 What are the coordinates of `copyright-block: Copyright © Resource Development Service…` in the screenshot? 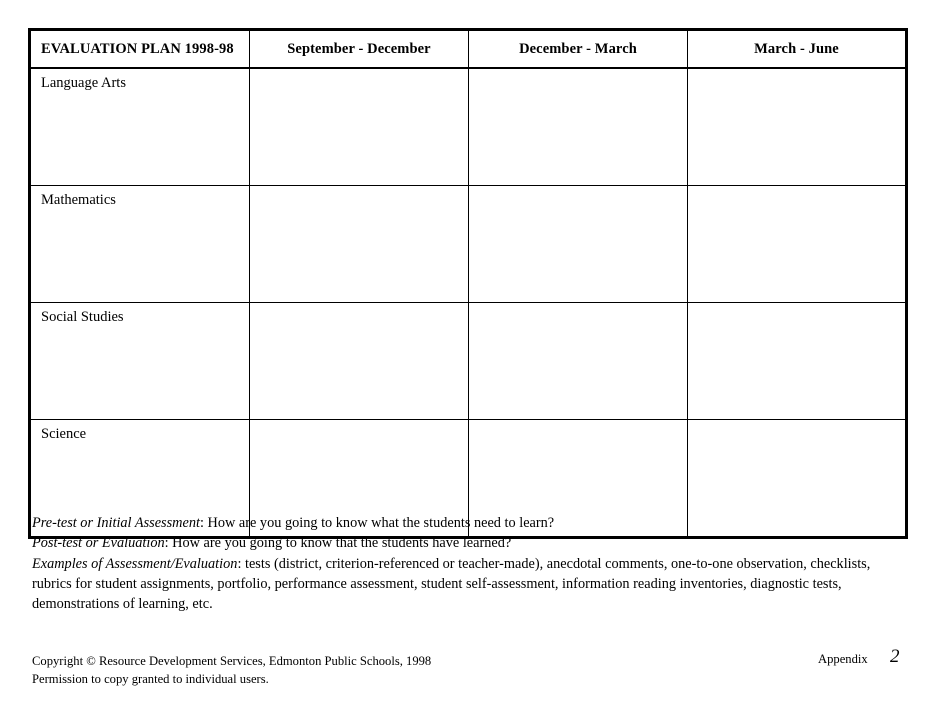 It's located at (231, 670).